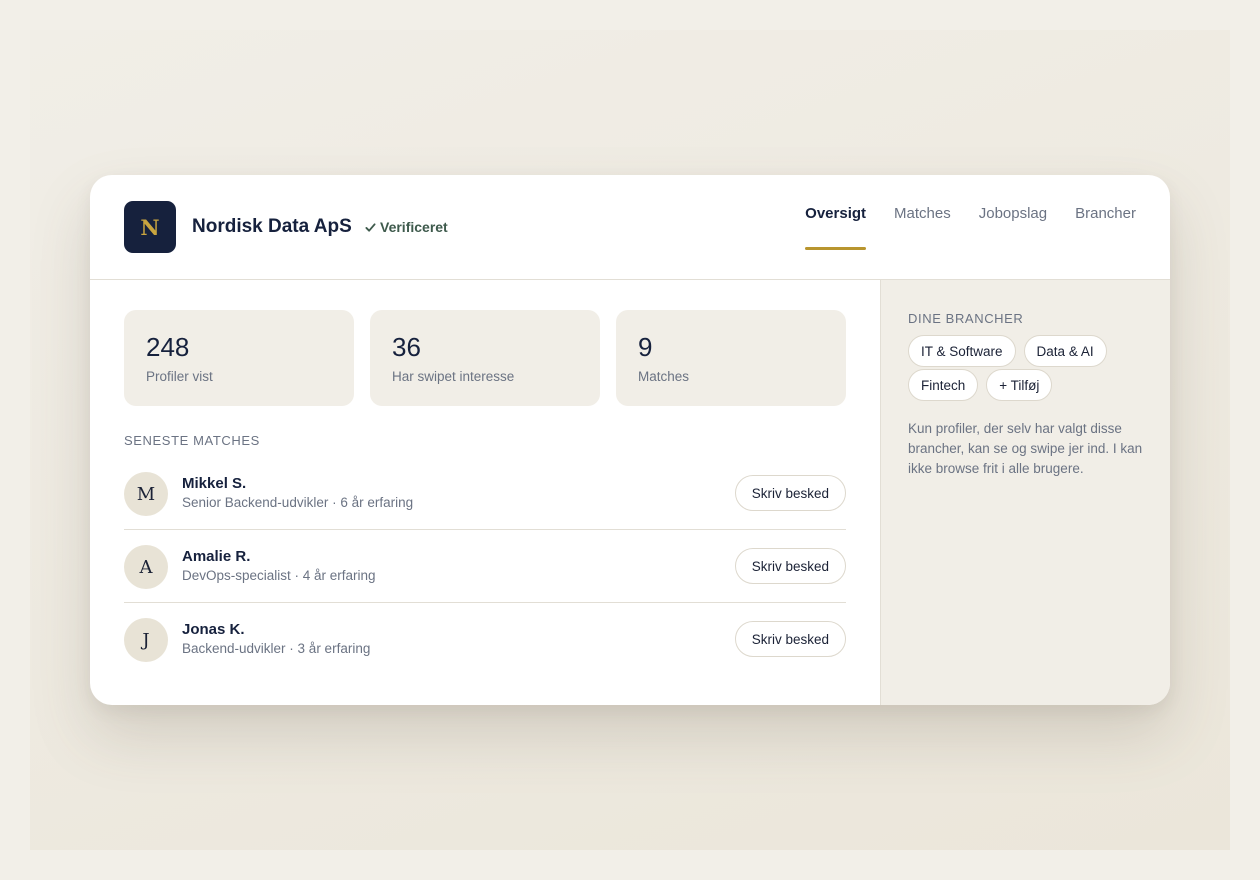 This screenshot has width=1260, height=880. I want to click on company-logo: N, so click(150, 227).